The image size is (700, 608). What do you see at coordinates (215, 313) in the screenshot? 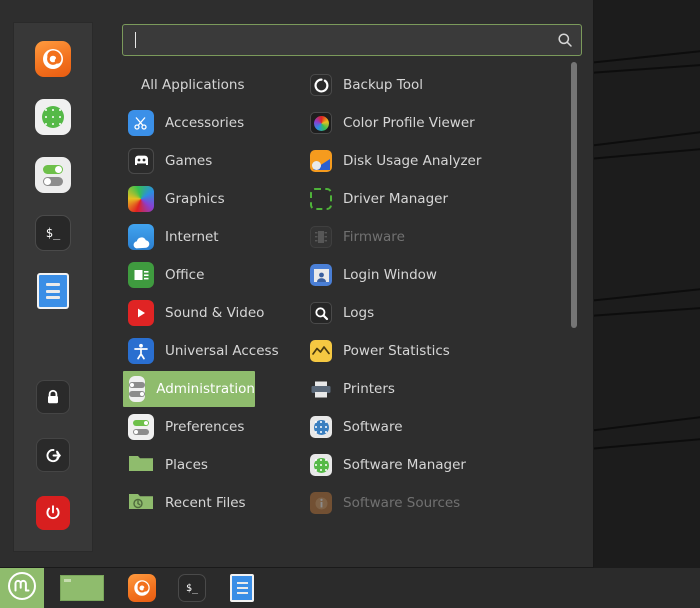
I see `category-label: Sound & Video` at bounding box center [215, 313].